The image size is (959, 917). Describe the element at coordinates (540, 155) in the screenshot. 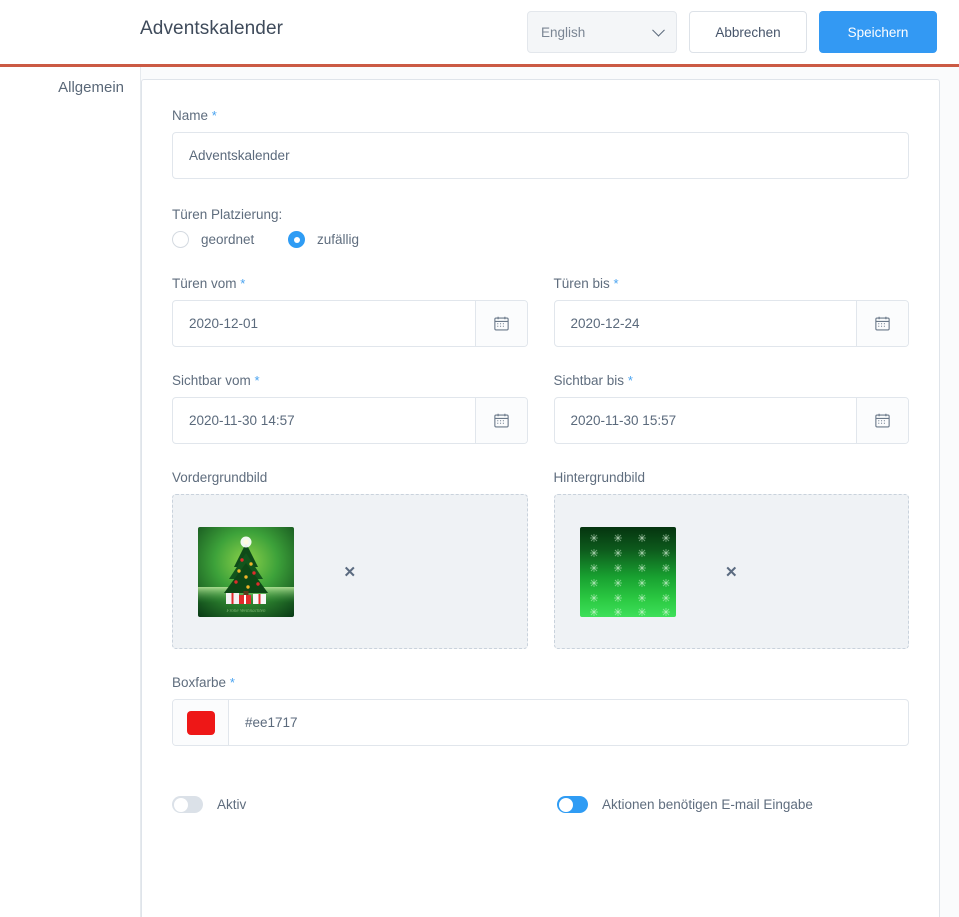

I see `name-input: Adventskalender` at that location.